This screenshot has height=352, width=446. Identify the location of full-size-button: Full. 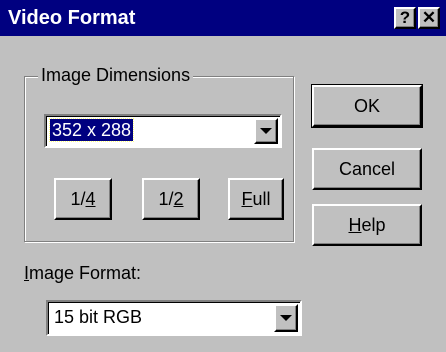
(256, 199).